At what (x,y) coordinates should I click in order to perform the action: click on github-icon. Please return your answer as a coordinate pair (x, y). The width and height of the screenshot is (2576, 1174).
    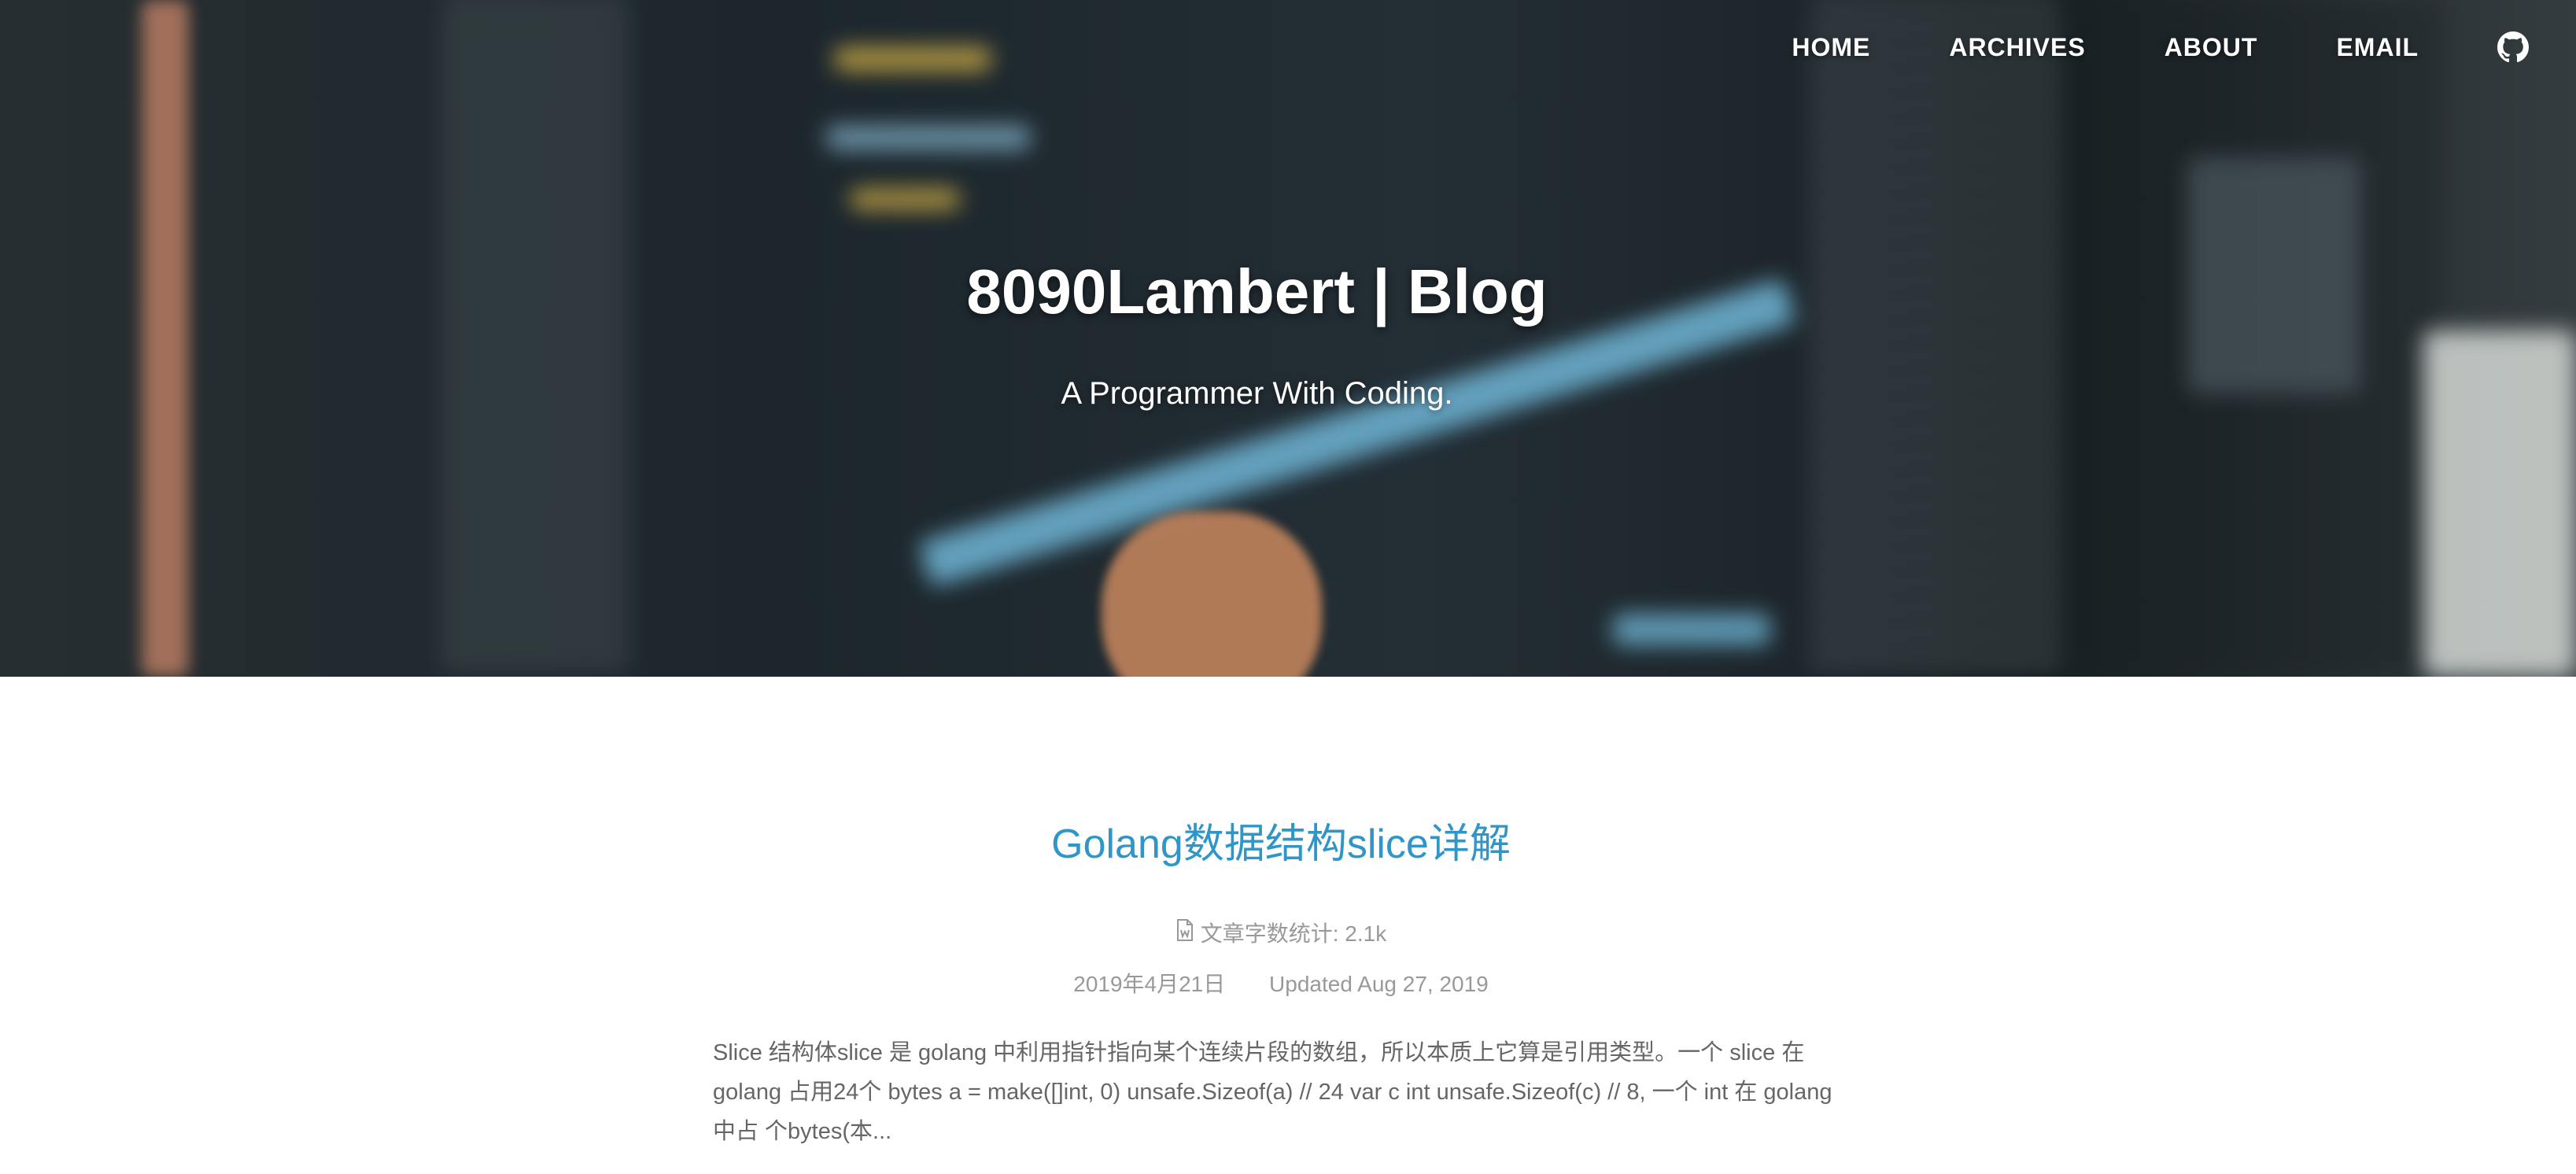
    Looking at the image, I should click on (2513, 47).